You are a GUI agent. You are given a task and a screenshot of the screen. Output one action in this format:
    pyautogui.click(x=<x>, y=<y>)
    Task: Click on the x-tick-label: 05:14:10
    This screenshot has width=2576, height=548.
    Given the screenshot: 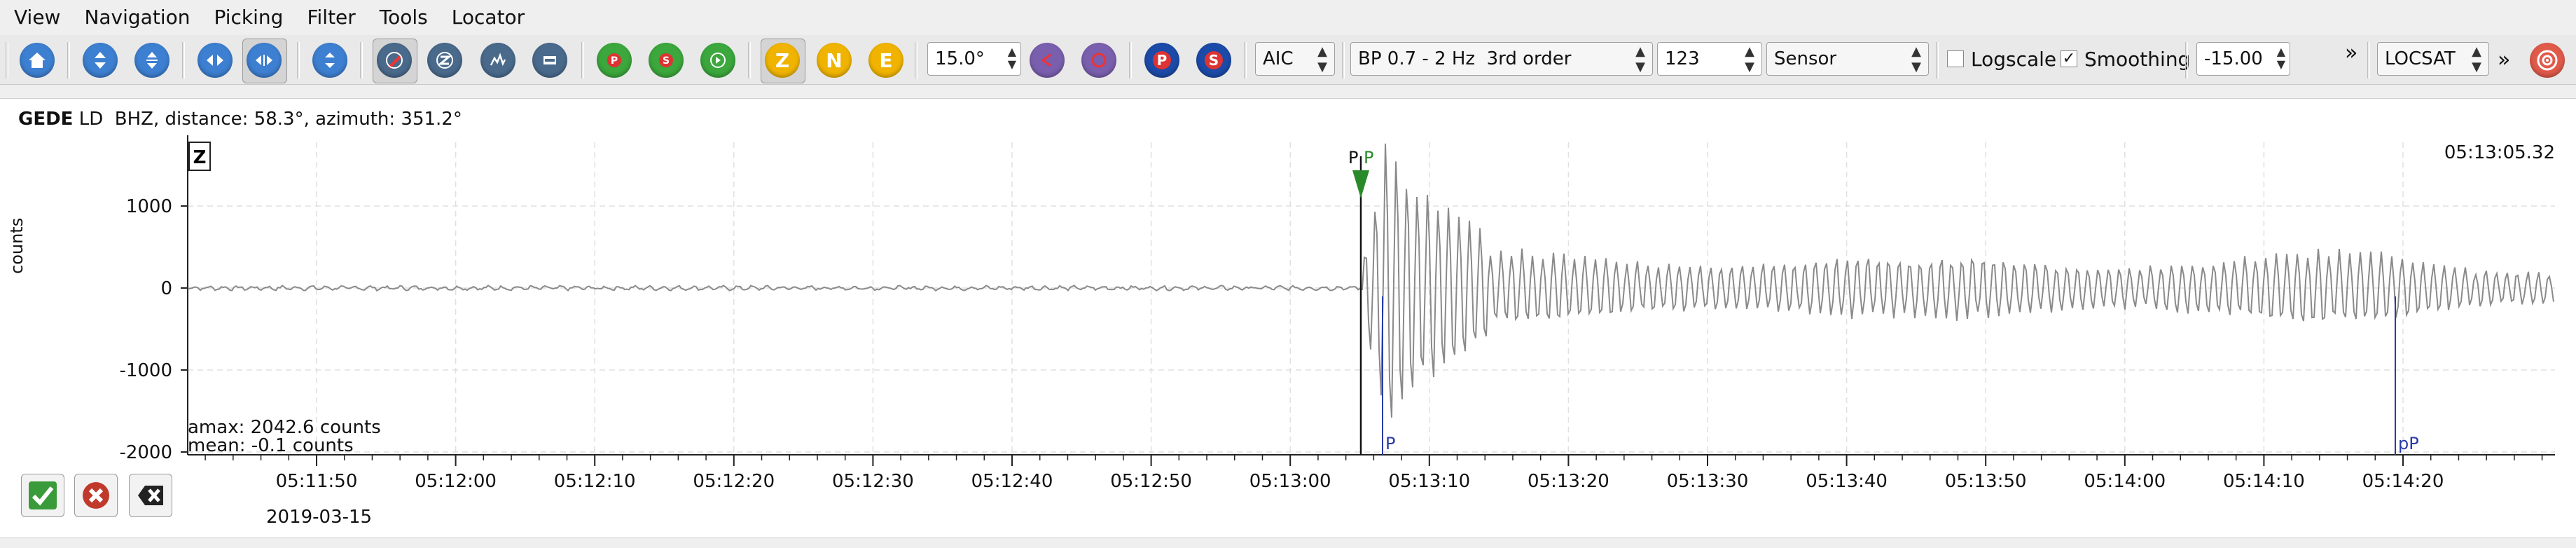 What is the action you would take?
    pyautogui.click(x=2264, y=481)
    